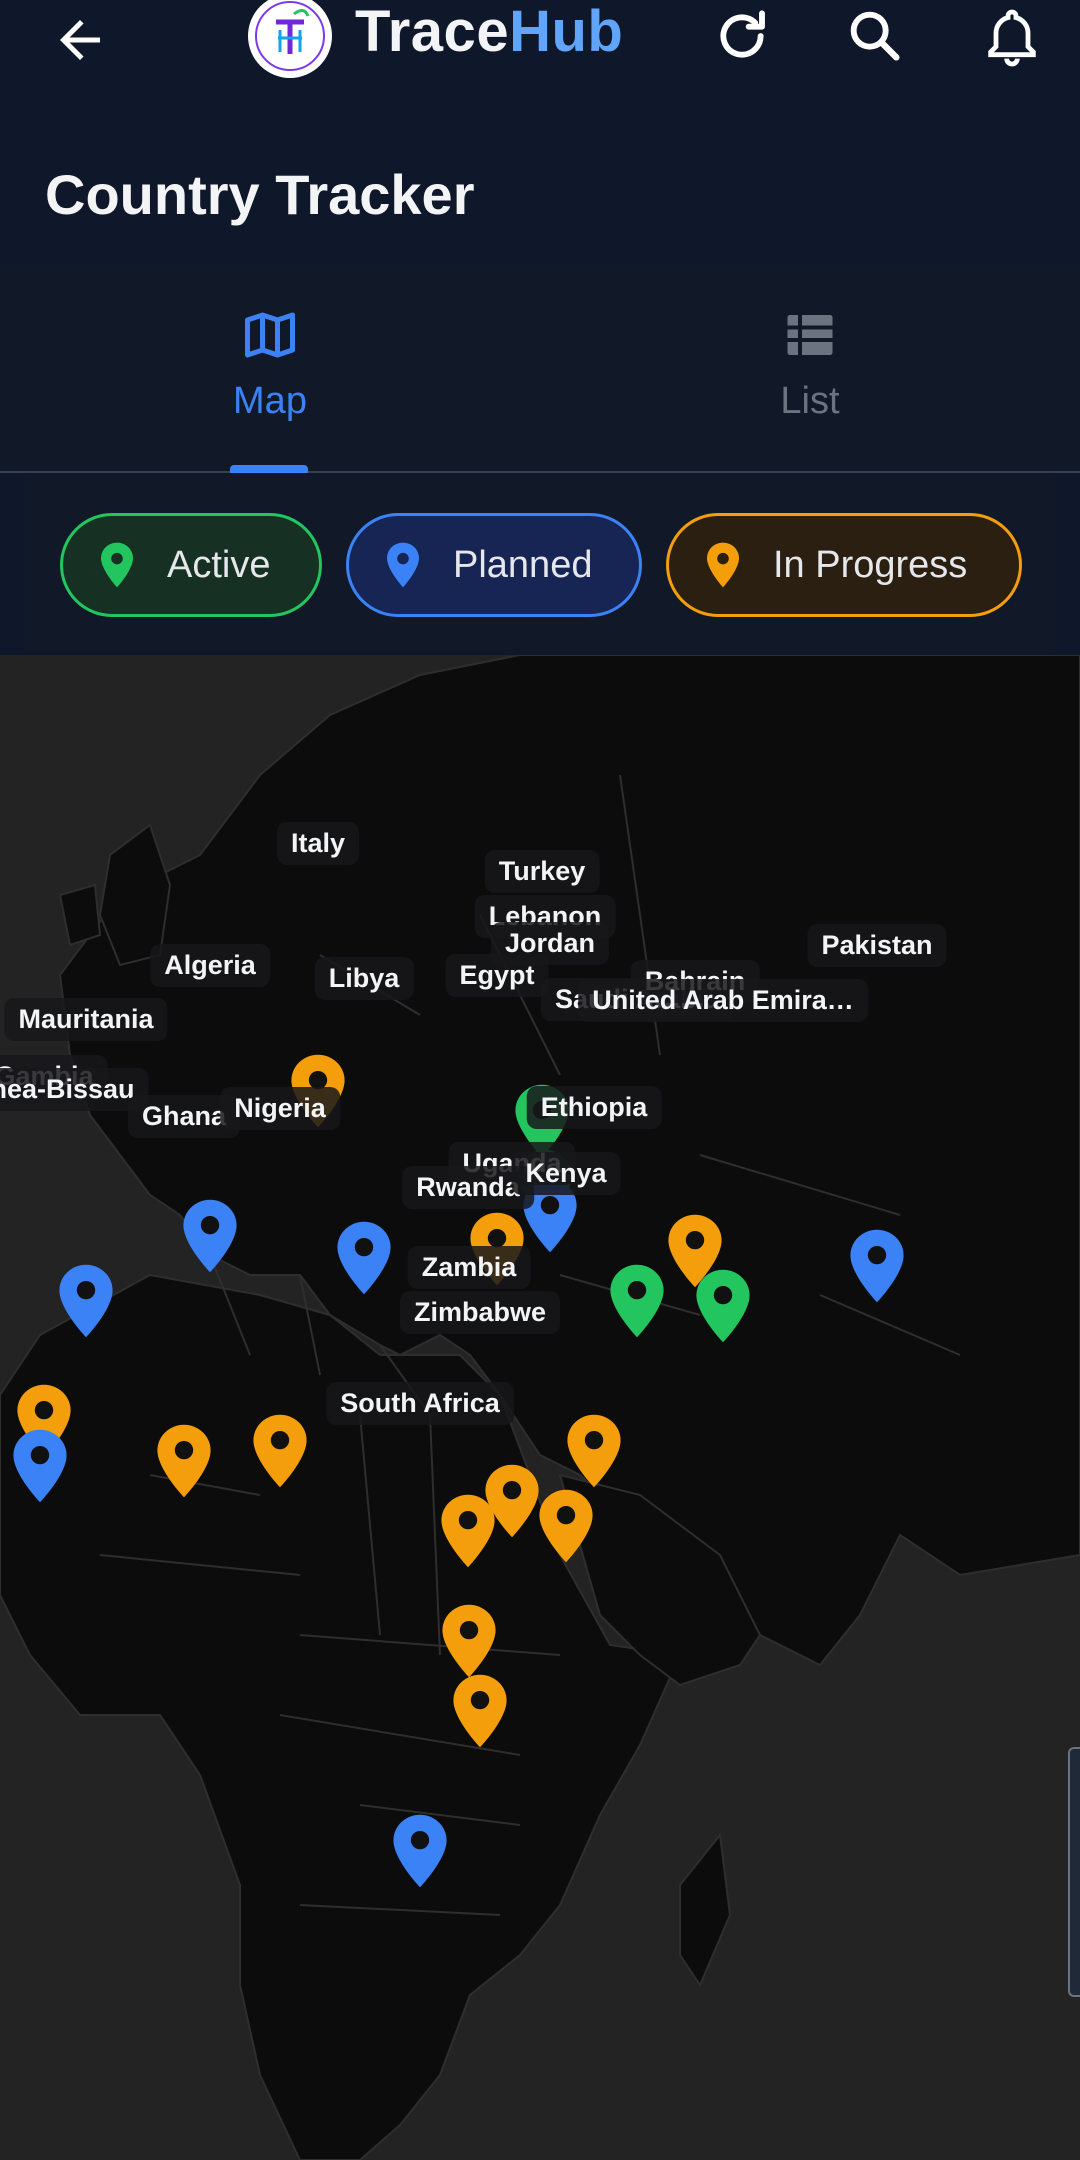  What do you see at coordinates (870, 564) in the screenshot?
I see `filter-chip-label: In Progress` at bounding box center [870, 564].